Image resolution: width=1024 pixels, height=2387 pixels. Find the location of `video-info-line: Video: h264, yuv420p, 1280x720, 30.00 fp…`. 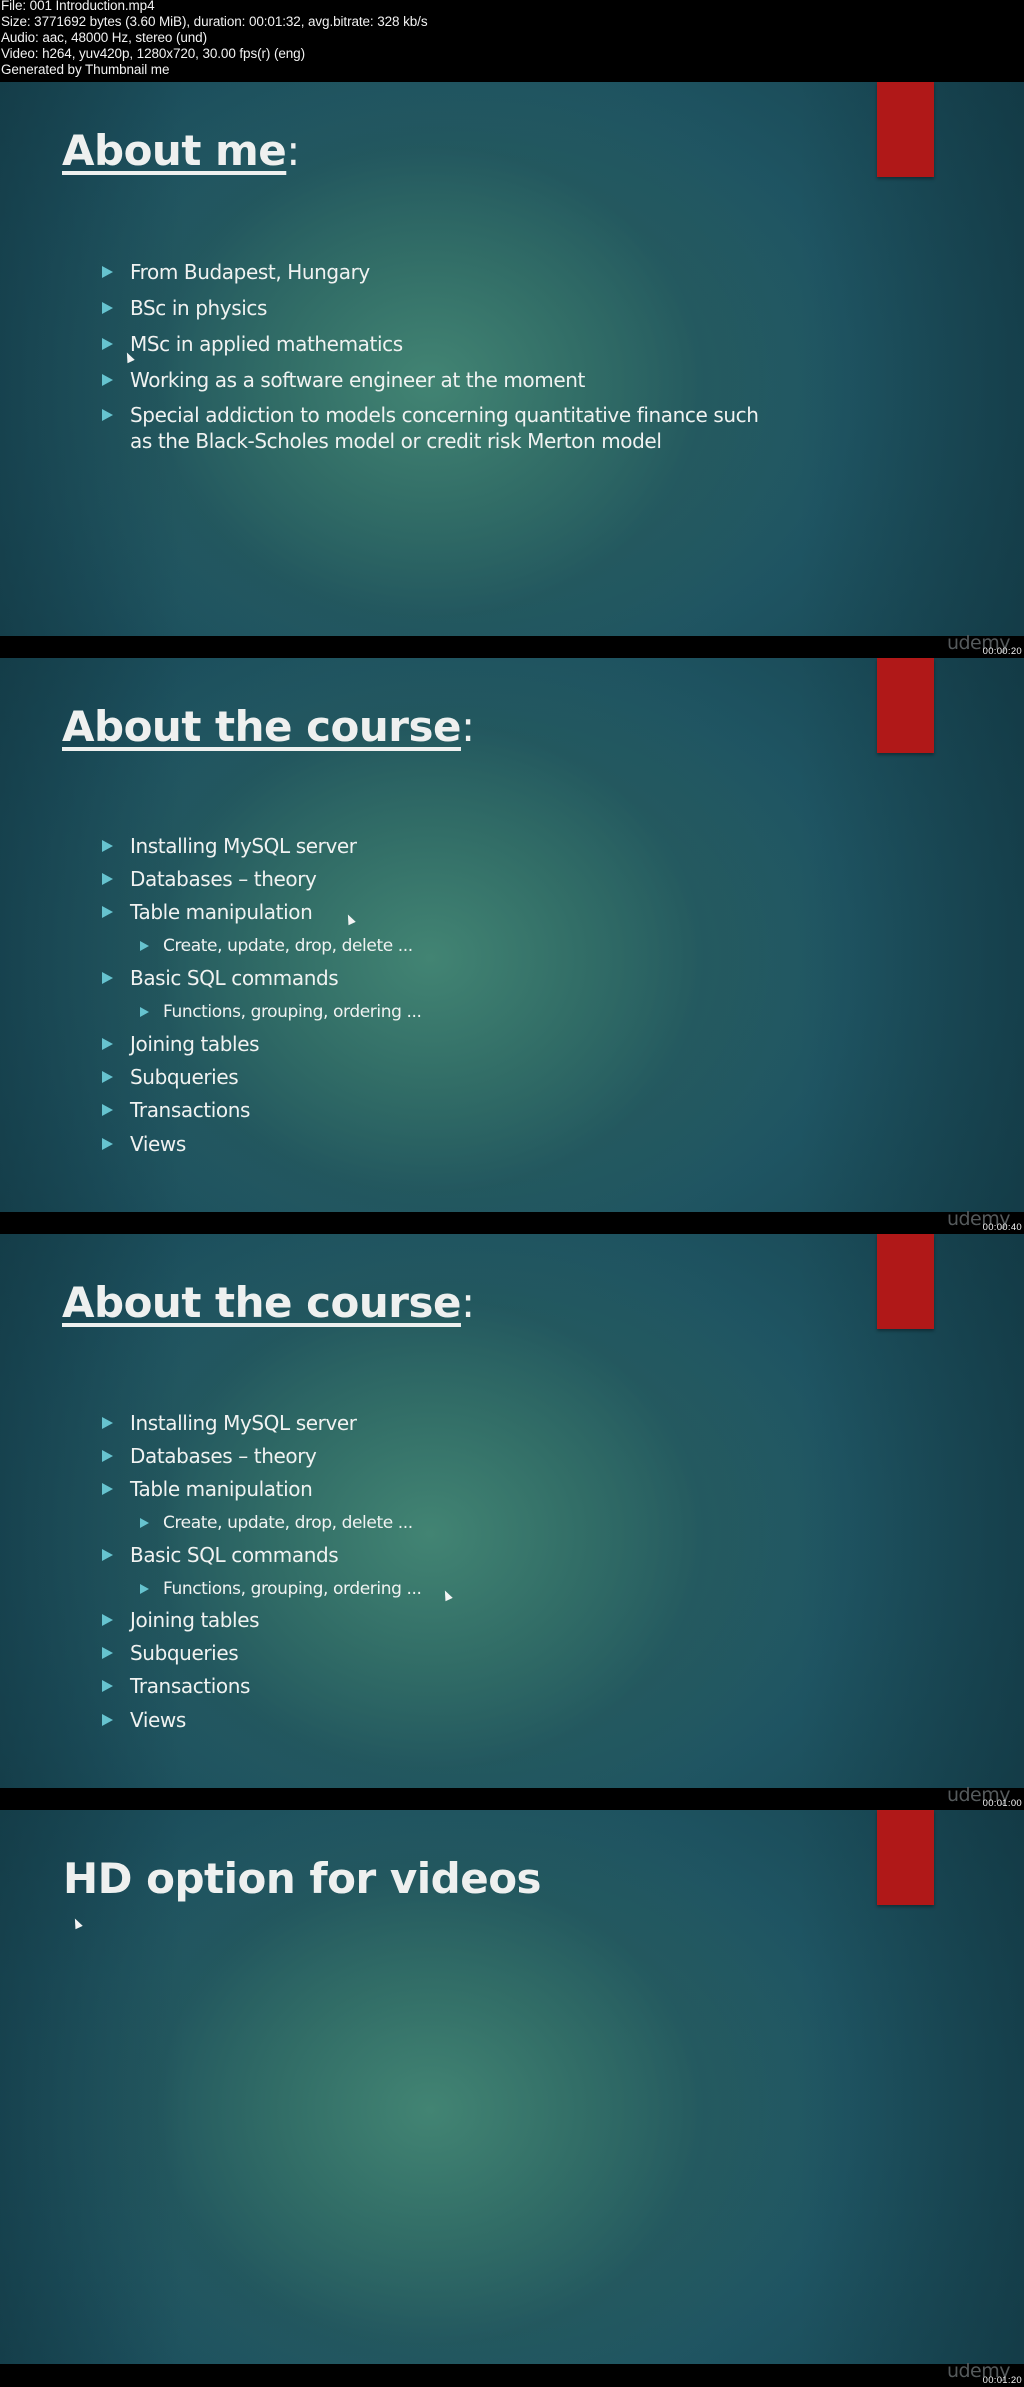

video-info-line: Video: h264, yuv420p, 1280x720, 30.00 fp… is located at coordinates (153, 53).